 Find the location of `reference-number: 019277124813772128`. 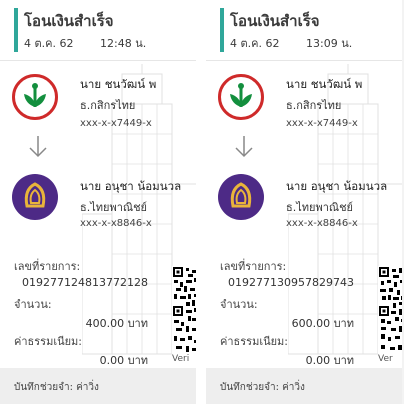

reference-number: 019277124813772128 is located at coordinates (85, 282).